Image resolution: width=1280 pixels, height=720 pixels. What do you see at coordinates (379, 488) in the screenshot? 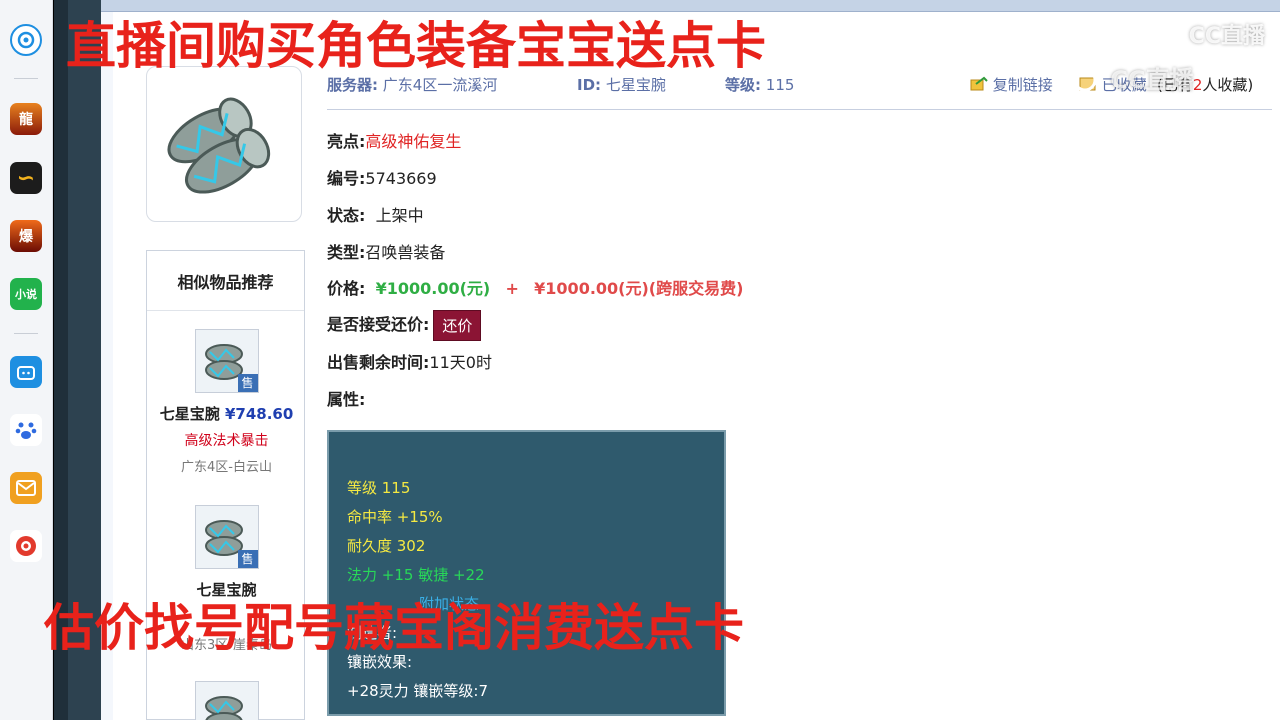
I see `attr-level: 等级 115` at bounding box center [379, 488].